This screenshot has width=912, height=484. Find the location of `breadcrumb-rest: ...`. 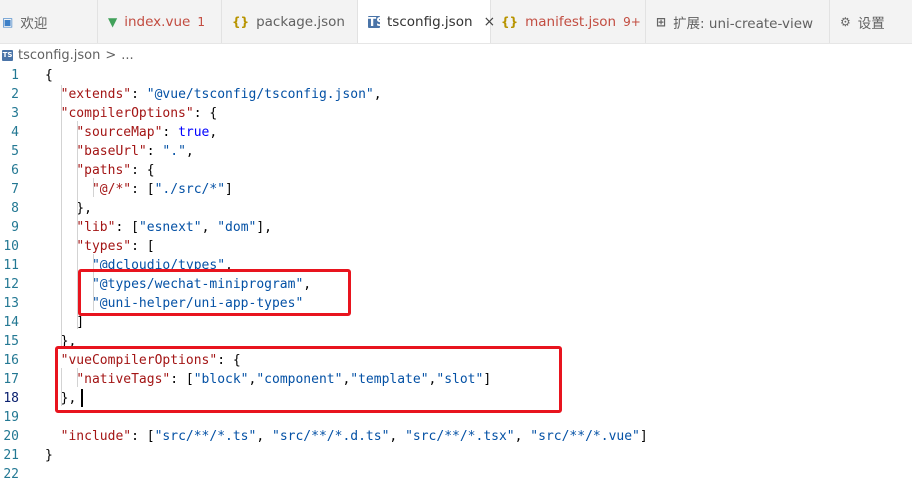

breadcrumb-rest: ... is located at coordinates (127, 55).